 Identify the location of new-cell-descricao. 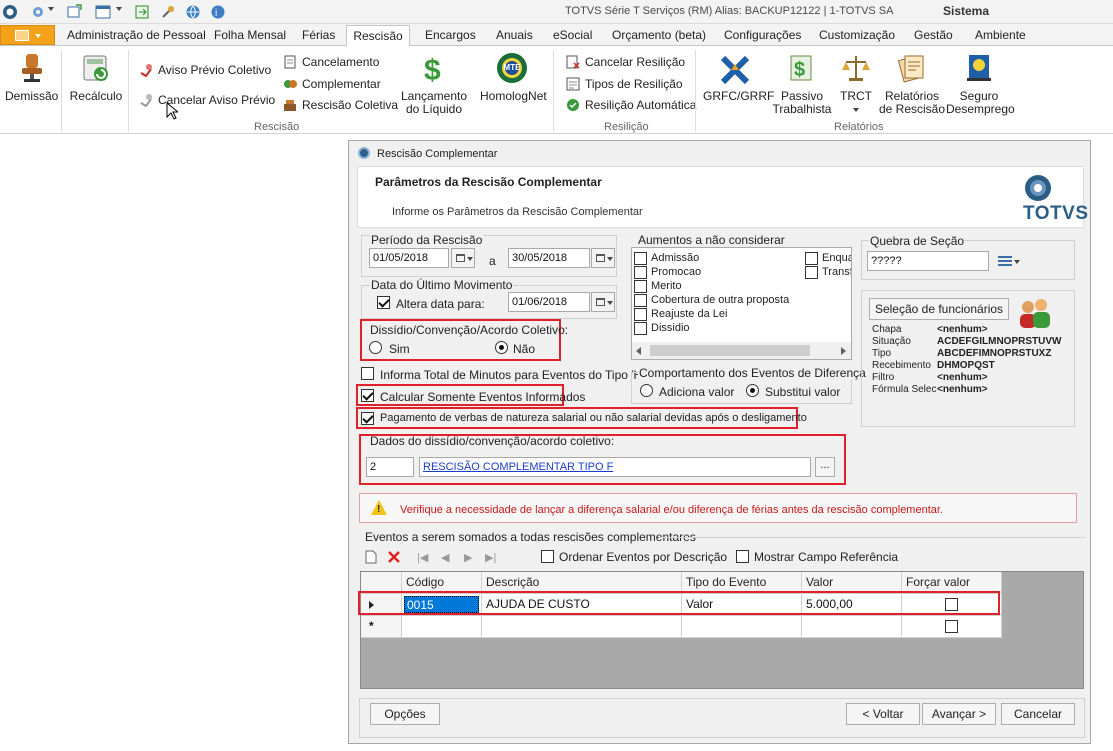
(582, 627).